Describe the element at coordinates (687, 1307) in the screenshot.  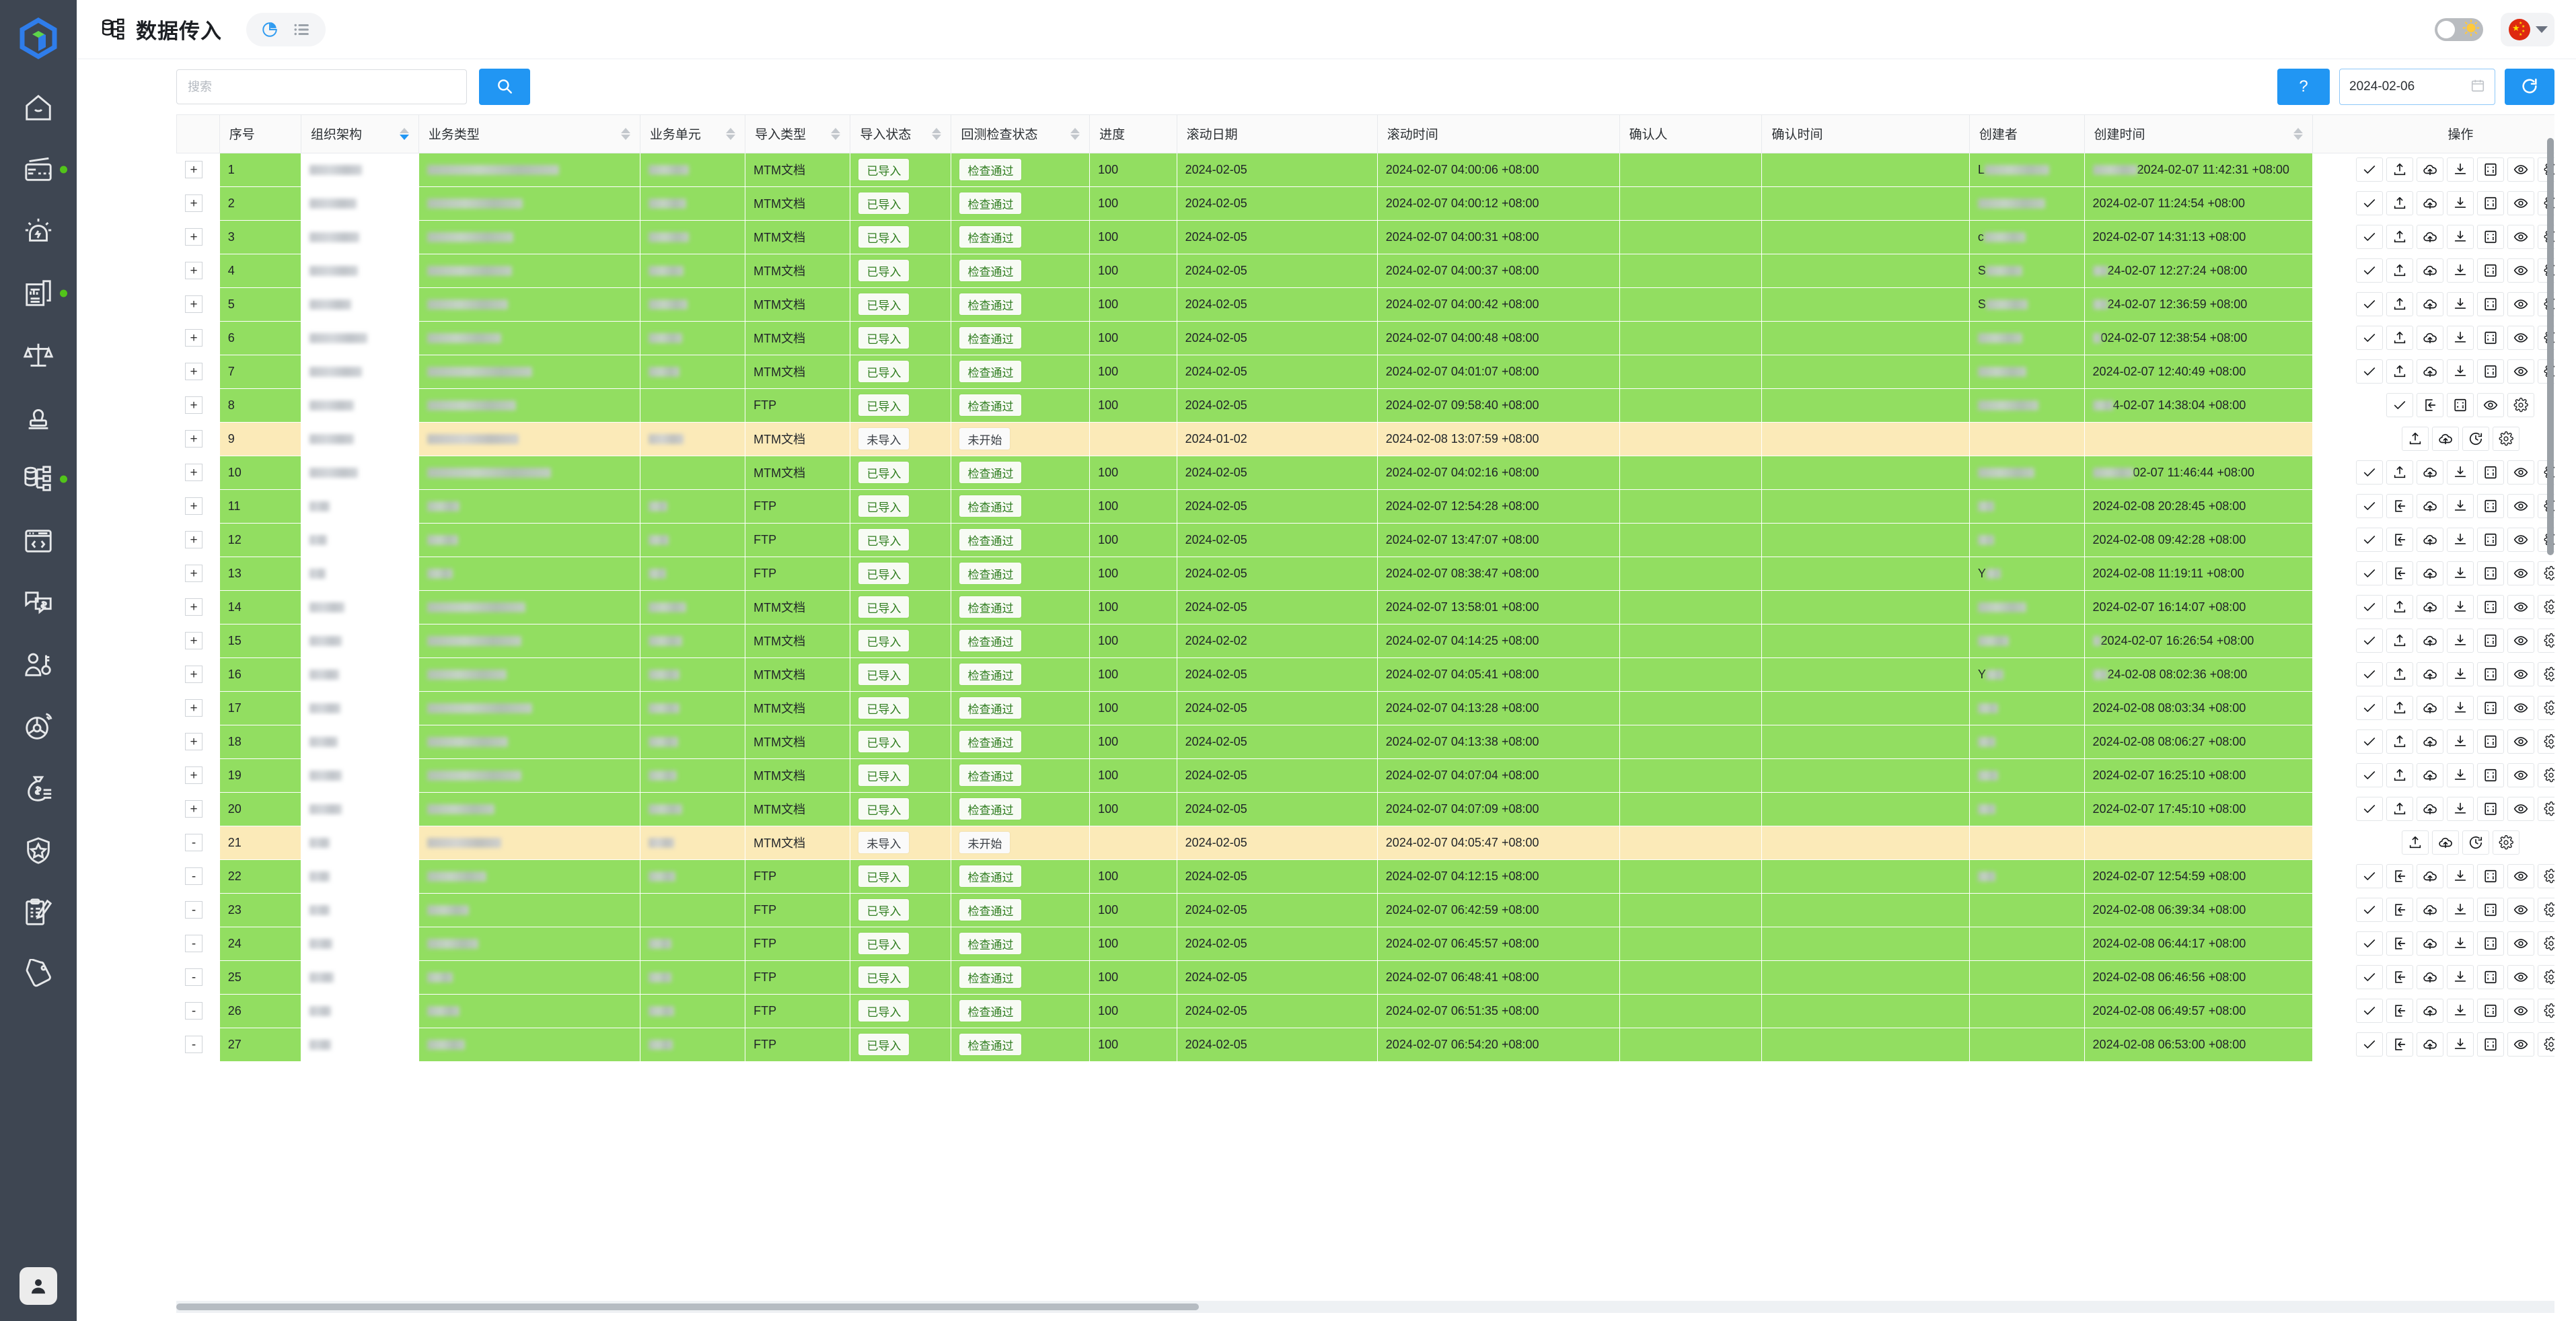
I see `horizontal-scrollbar-thumb` at that location.